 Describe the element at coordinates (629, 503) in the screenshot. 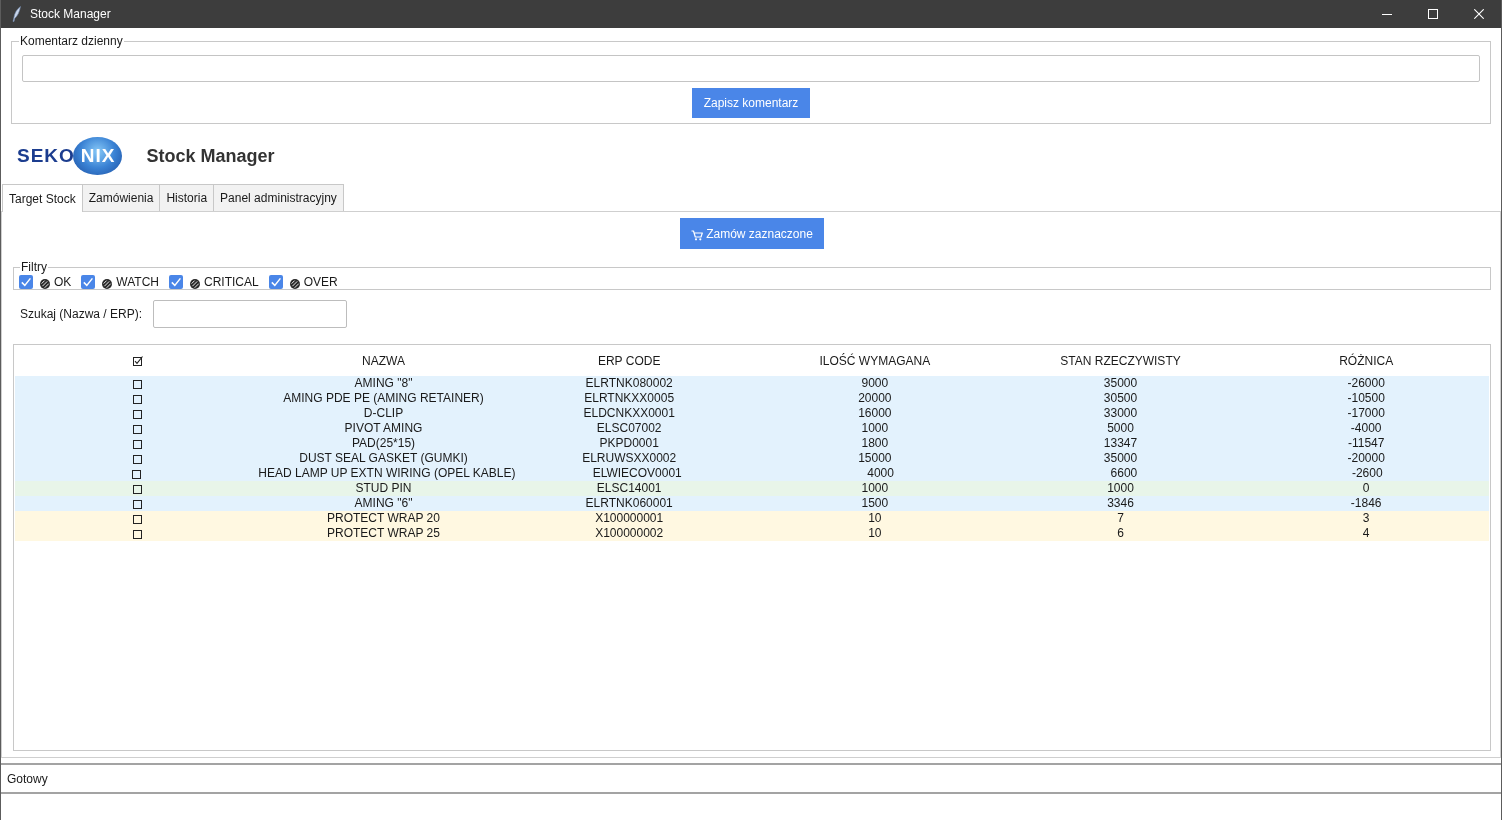

I see `table-cell: ELRTNK060001` at that location.